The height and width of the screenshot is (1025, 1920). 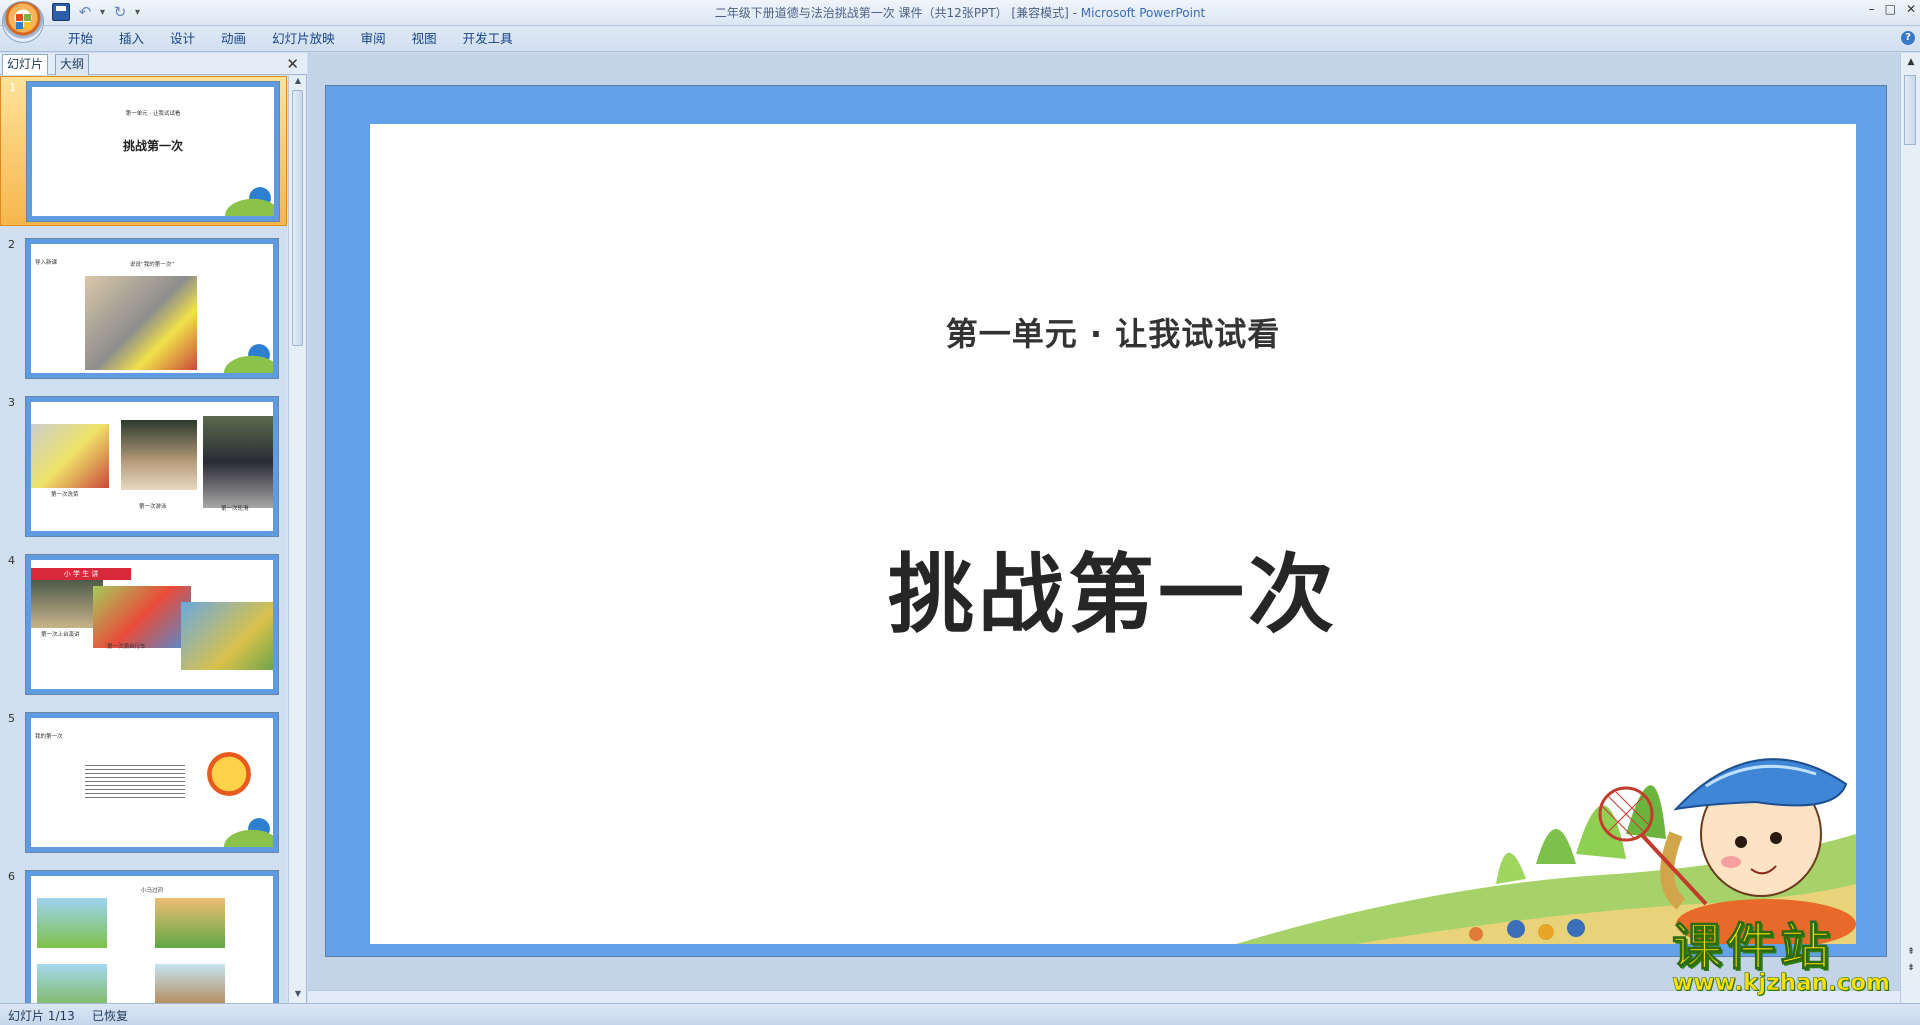 I want to click on close-panel-icon: ✕, so click(x=292, y=64).